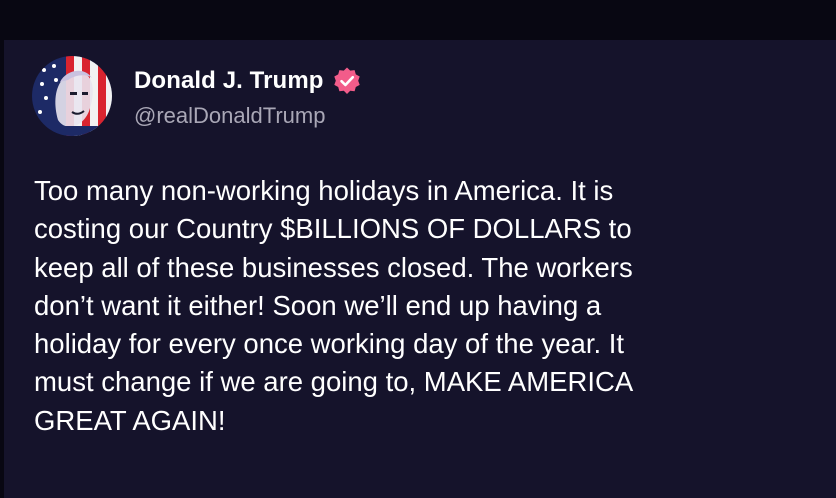  I want to click on avatar-image, so click(72, 96).